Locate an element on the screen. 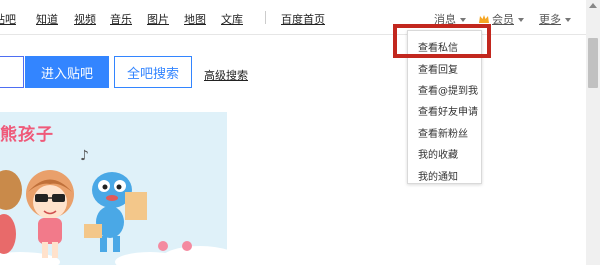  menu-item-view-new-followers: 查看新粉丝 is located at coordinates (443, 132).